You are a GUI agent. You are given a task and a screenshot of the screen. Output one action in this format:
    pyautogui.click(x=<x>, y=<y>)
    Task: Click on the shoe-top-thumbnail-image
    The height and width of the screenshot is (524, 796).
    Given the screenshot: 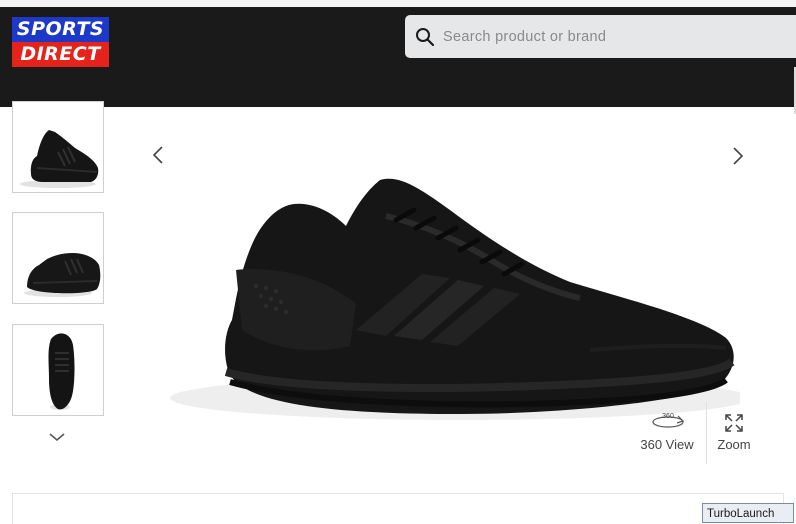 What is the action you would take?
    pyautogui.click(x=61, y=371)
    